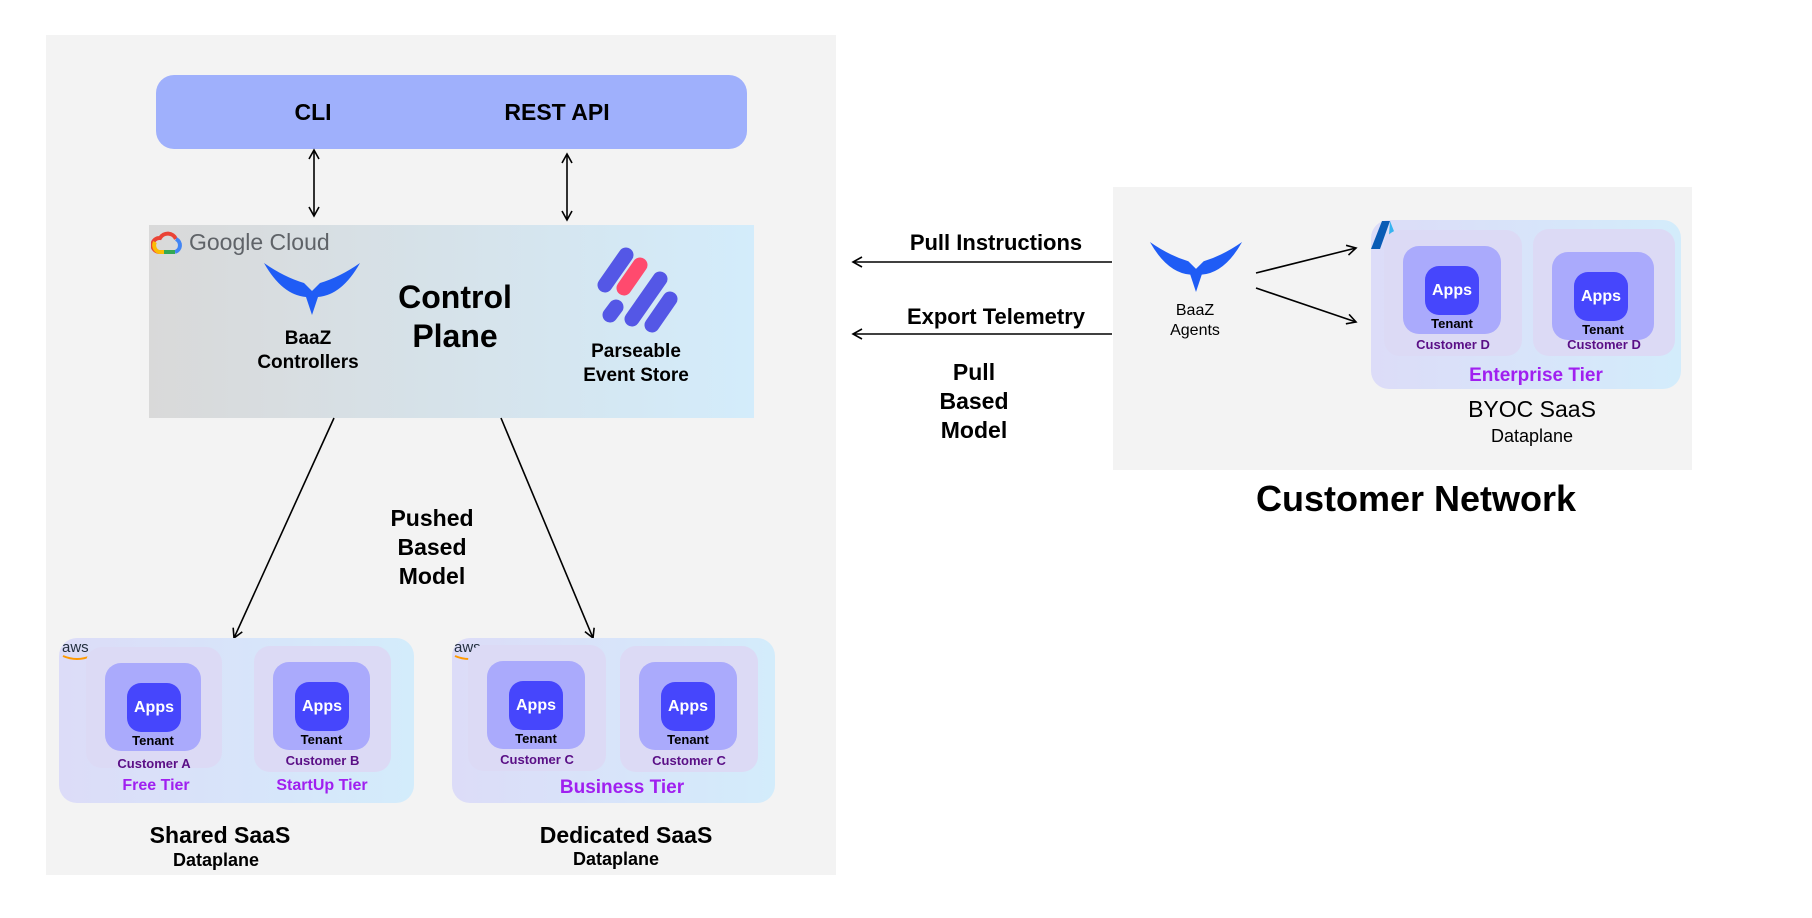 The image size is (1812, 918). I want to click on export-telemetry-label: Export Telemetry, so click(996, 316).